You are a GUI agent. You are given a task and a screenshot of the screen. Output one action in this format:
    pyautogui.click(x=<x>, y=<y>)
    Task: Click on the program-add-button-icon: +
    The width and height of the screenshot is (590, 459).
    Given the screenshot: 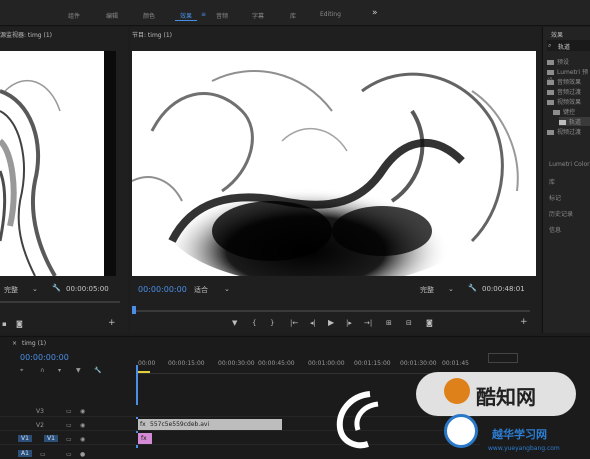 What is the action you would take?
    pyautogui.click(x=524, y=322)
    